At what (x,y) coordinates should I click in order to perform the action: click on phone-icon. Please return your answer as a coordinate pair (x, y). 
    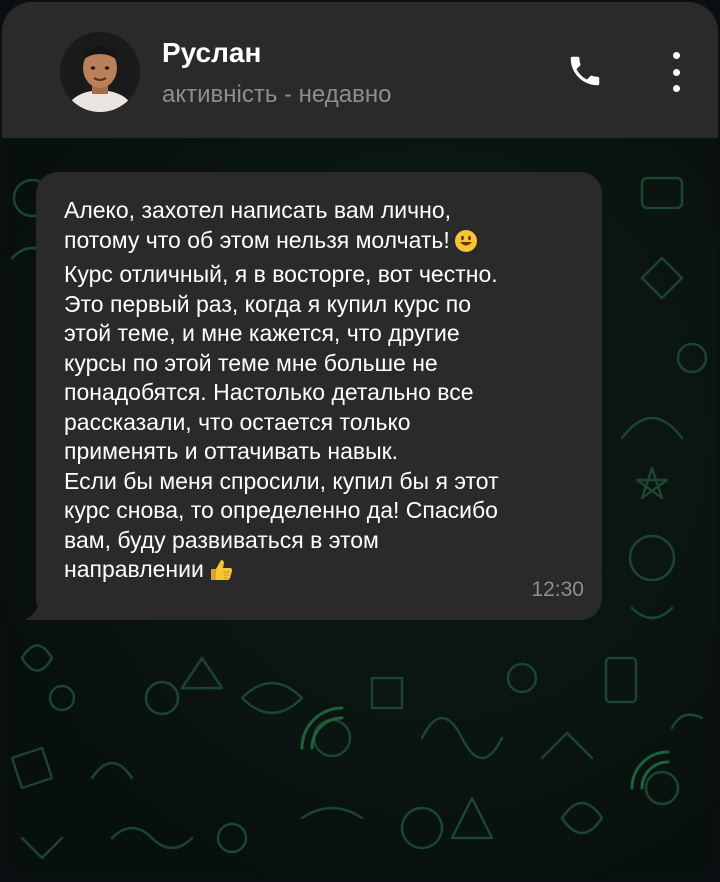
    Looking at the image, I should click on (585, 71).